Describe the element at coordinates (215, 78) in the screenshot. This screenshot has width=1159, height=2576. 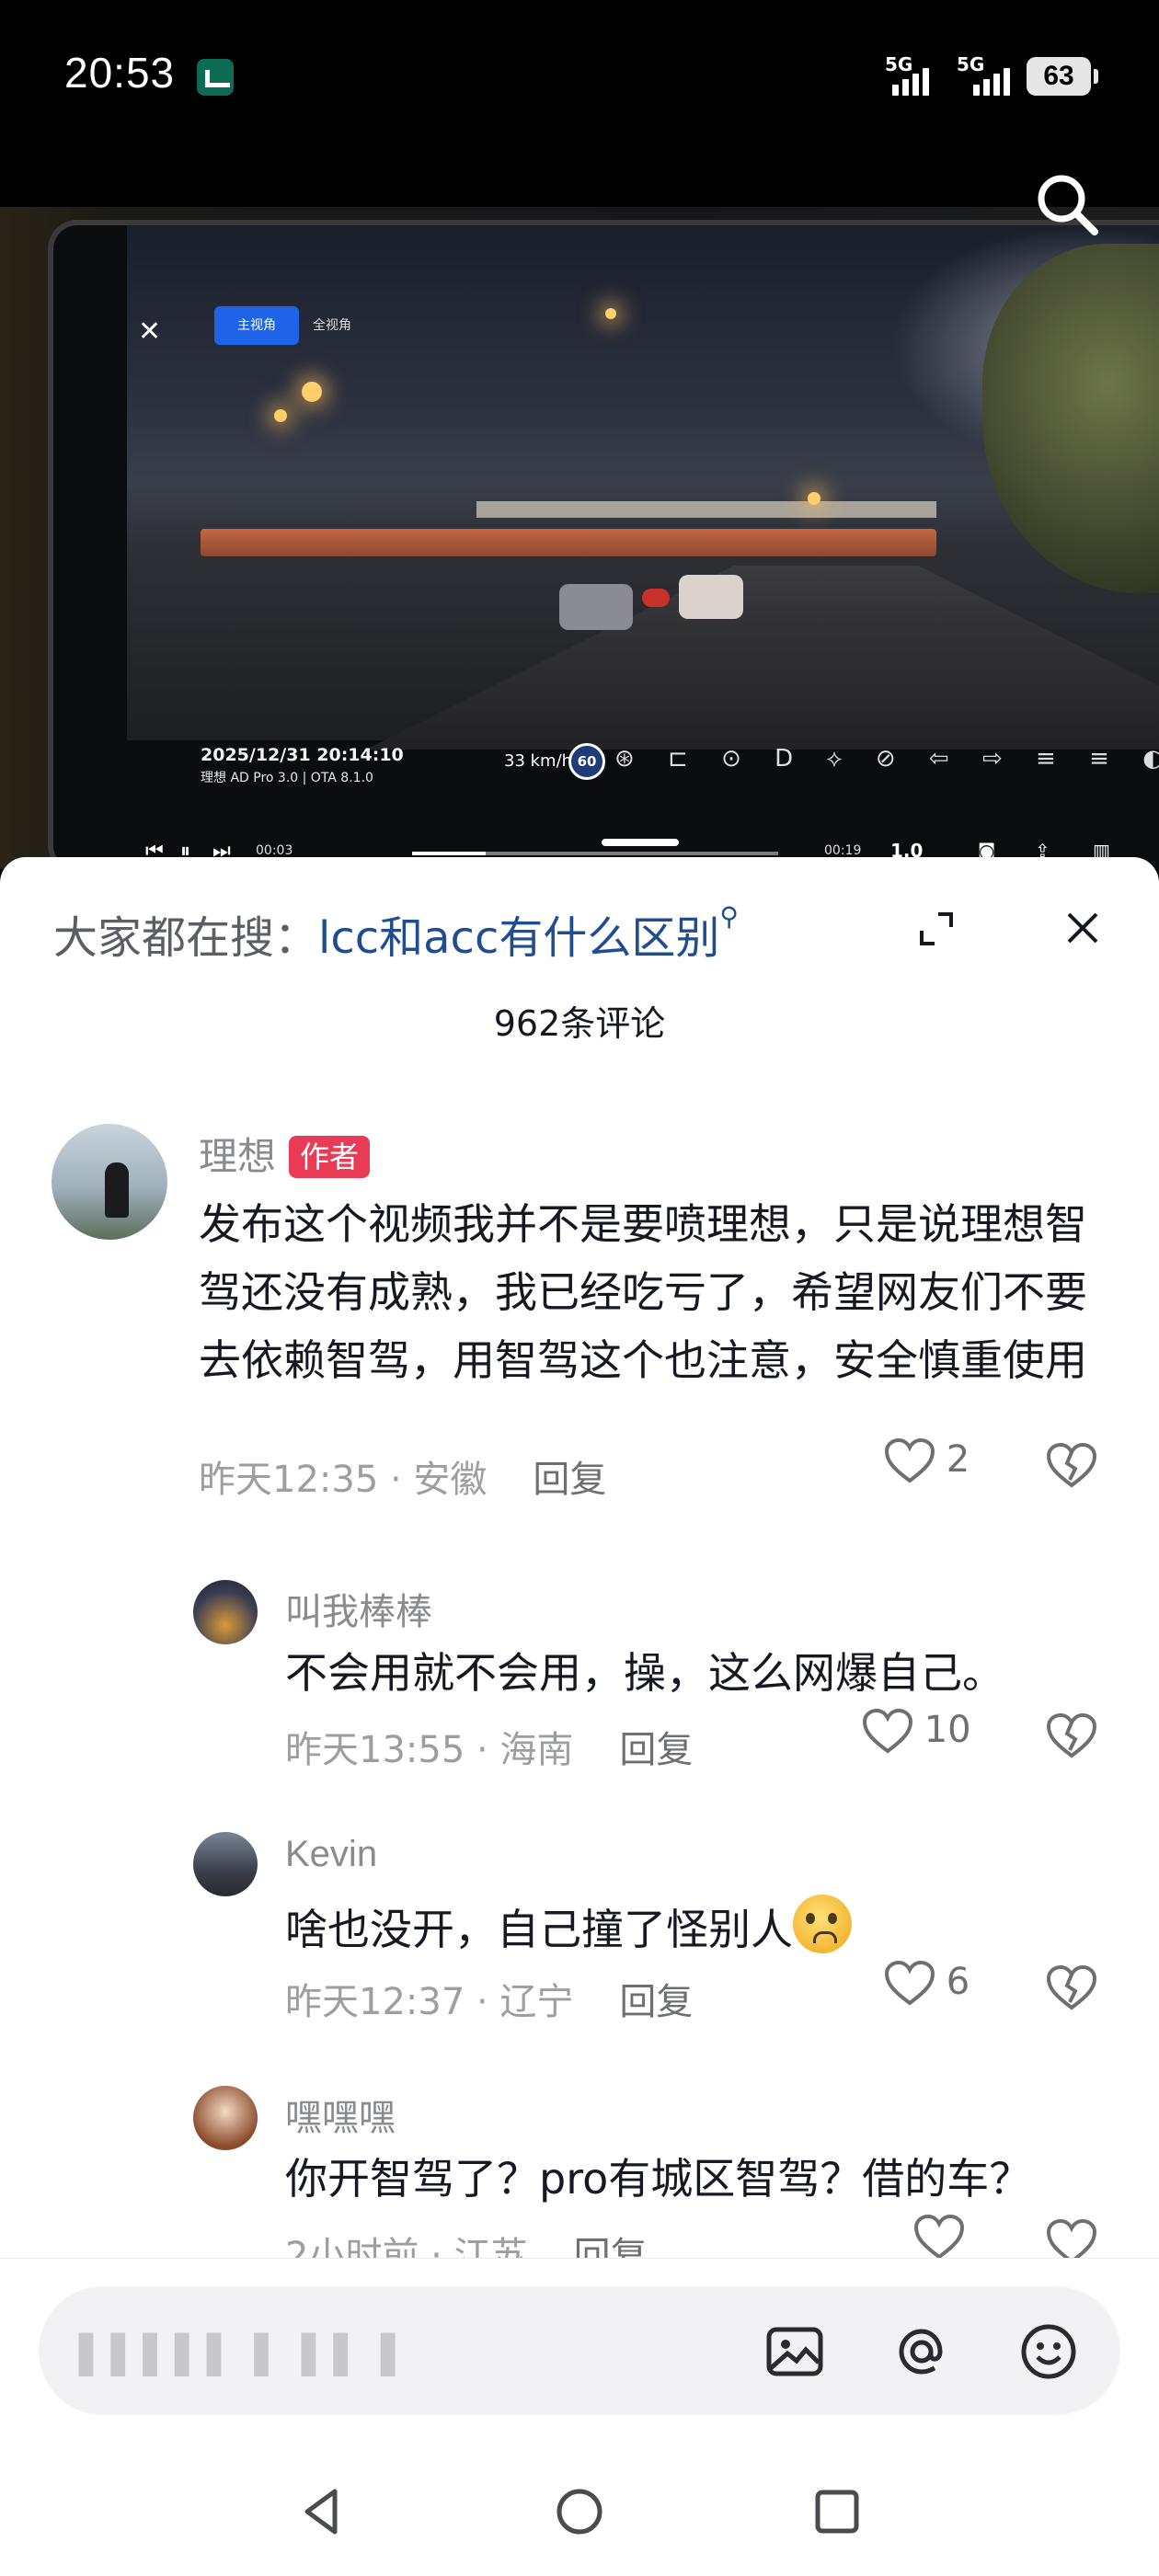
I see `app-notification-icon` at that location.